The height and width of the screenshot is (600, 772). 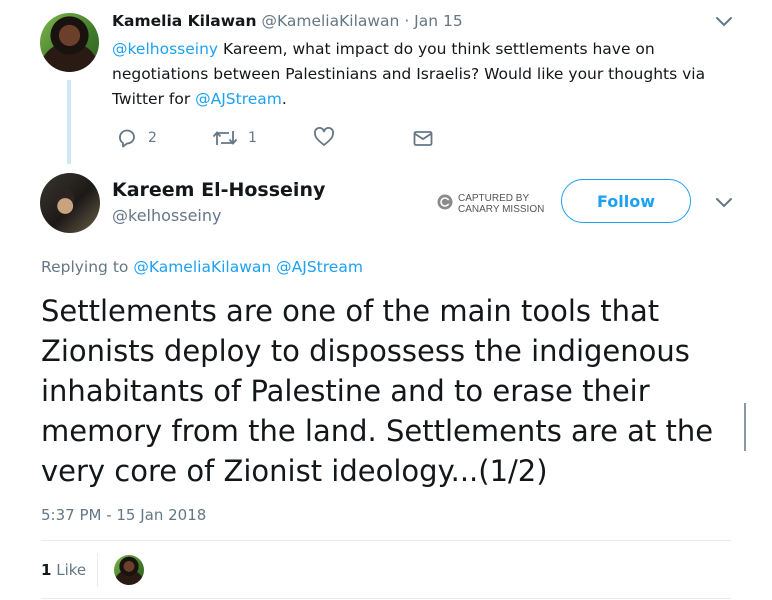 I want to click on tweet1-reply-button: 2, so click(x=136, y=138).